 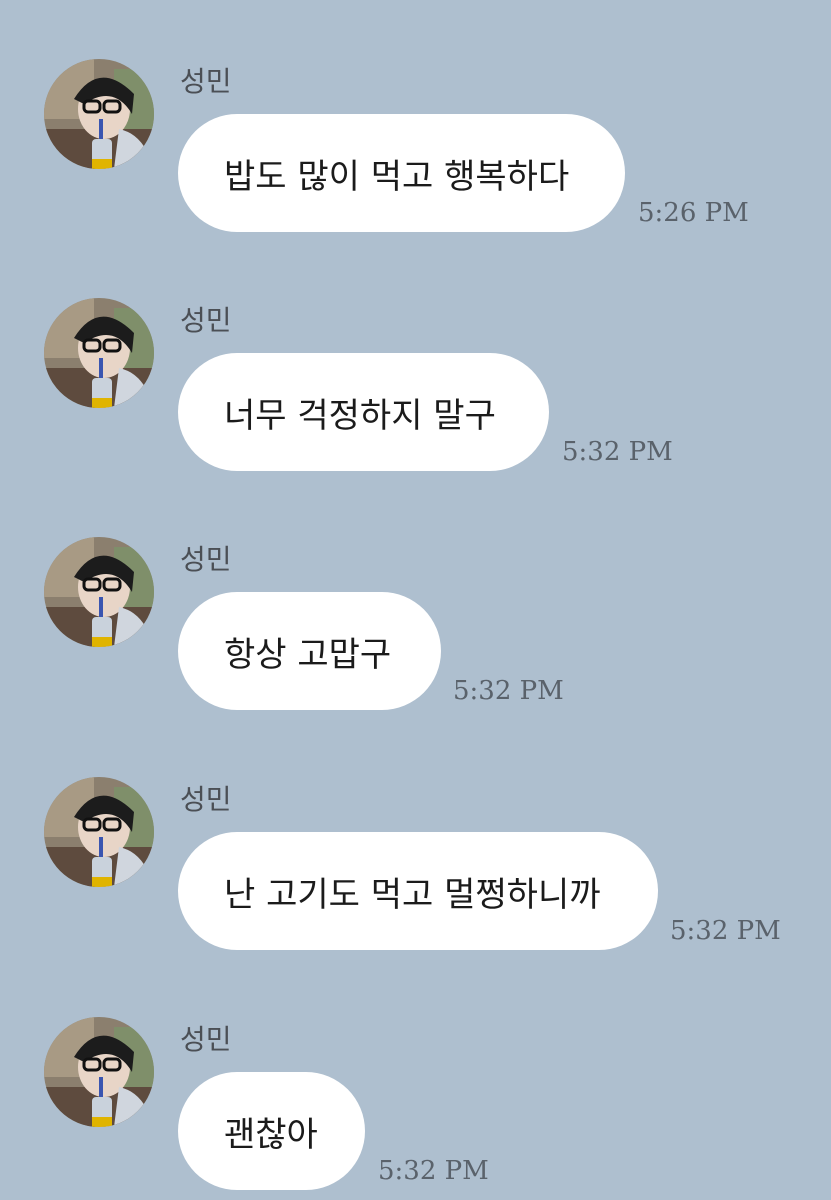 What do you see at coordinates (271, 1134) in the screenshot?
I see `message-text: 괜찮아` at bounding box center [271, 1134].